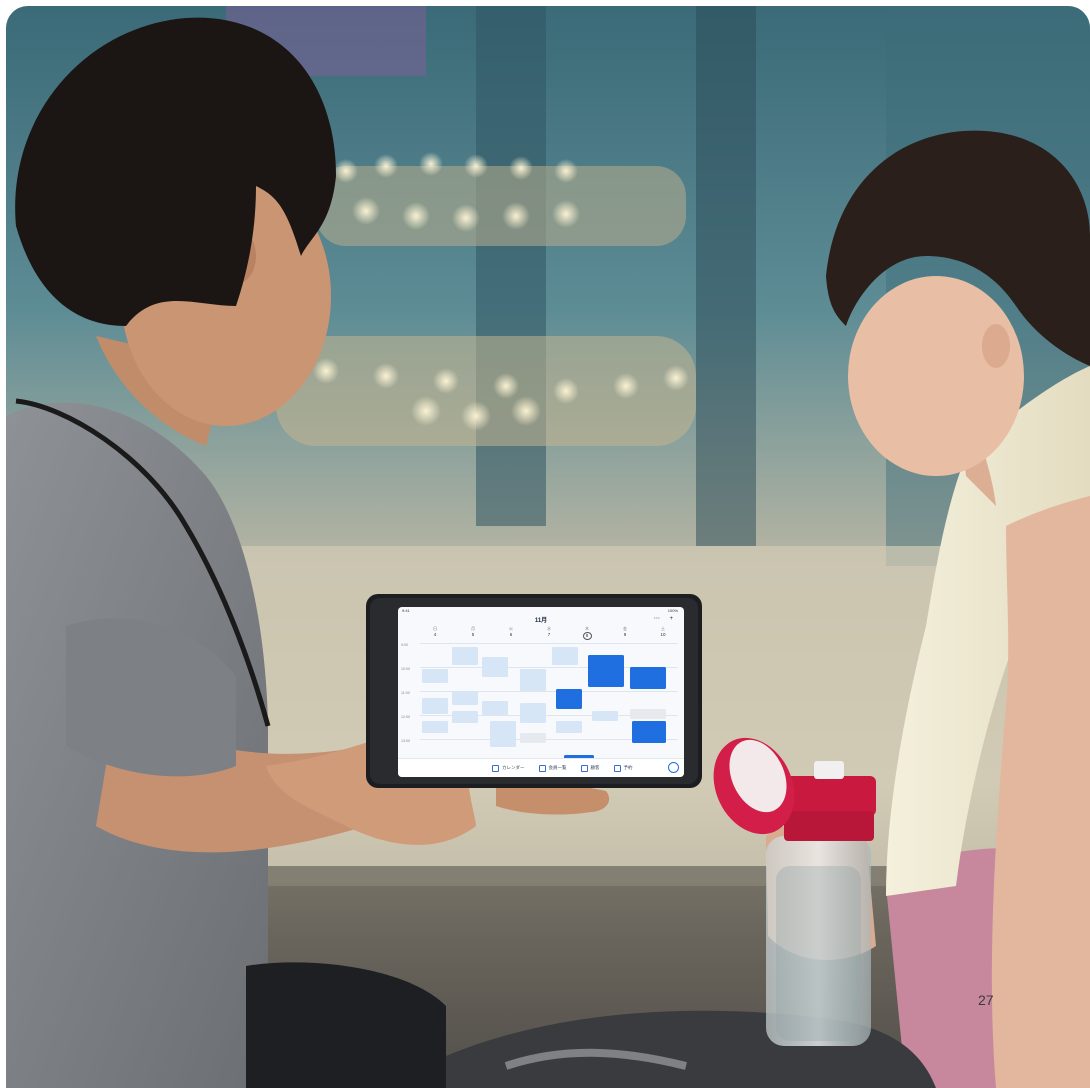  I want to click on weekday: 火6, so click(511, 633).